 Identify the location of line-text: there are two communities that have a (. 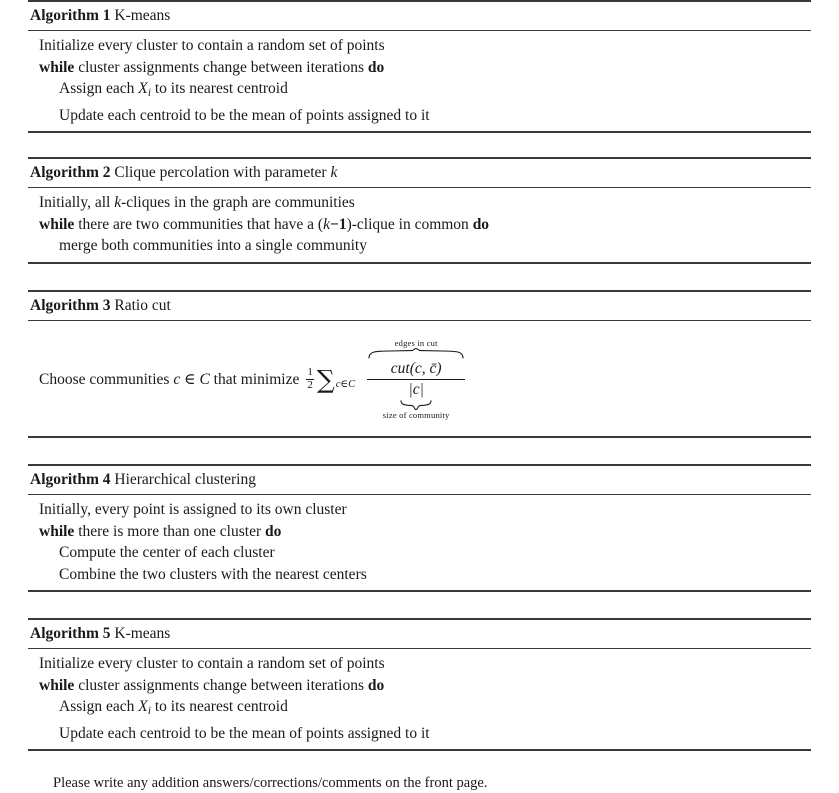
(201, 224).